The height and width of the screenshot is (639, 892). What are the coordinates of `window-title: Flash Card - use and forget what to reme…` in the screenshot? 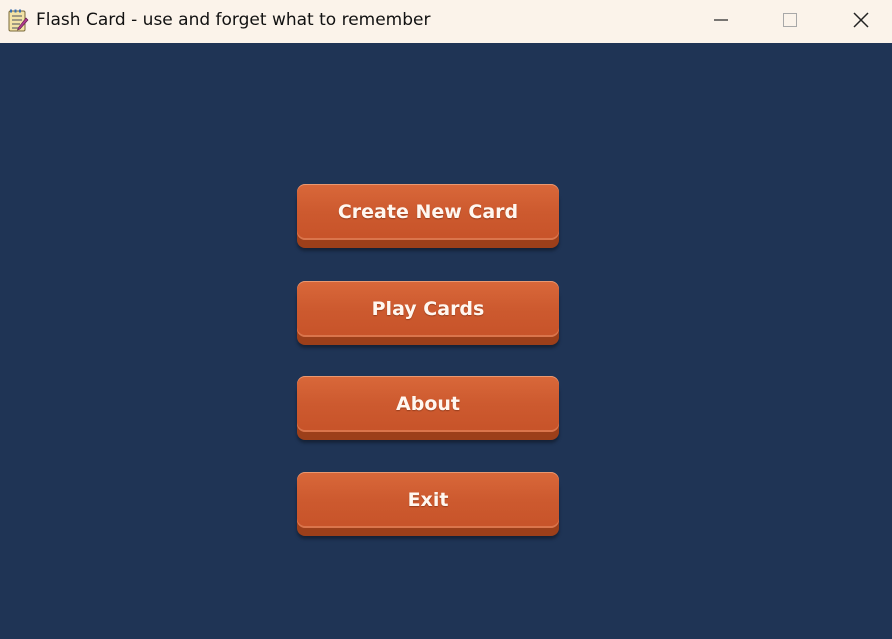 It's located at (233, 20).